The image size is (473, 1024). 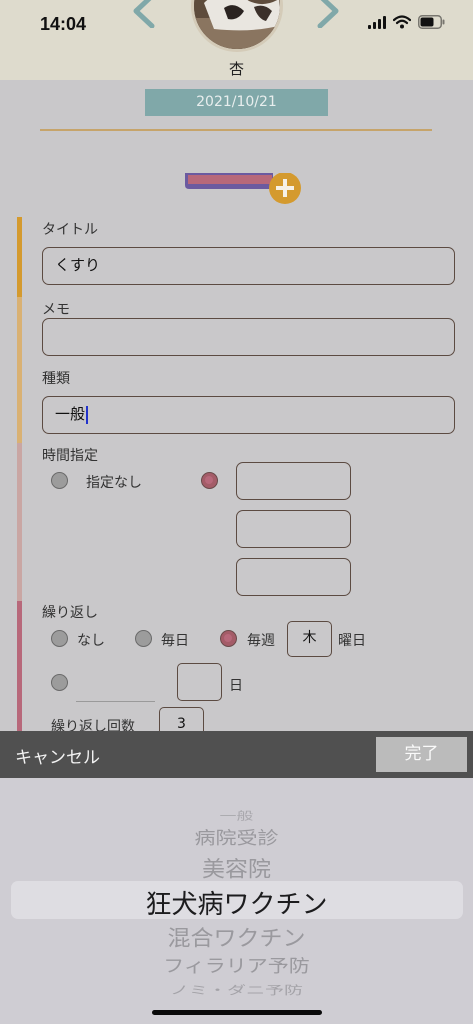 I want to click on repeat-label: 繰り返し, so click(x=70, y=613).